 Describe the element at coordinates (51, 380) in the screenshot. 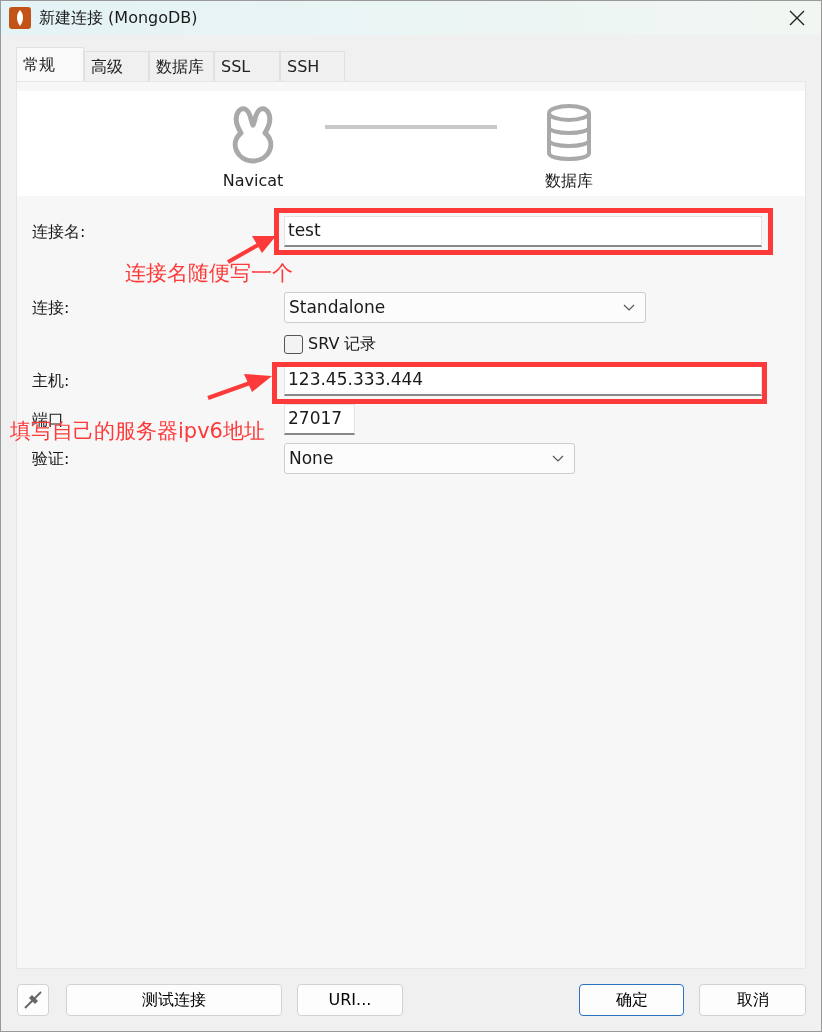

I see `field-label: 主机:` at that location.